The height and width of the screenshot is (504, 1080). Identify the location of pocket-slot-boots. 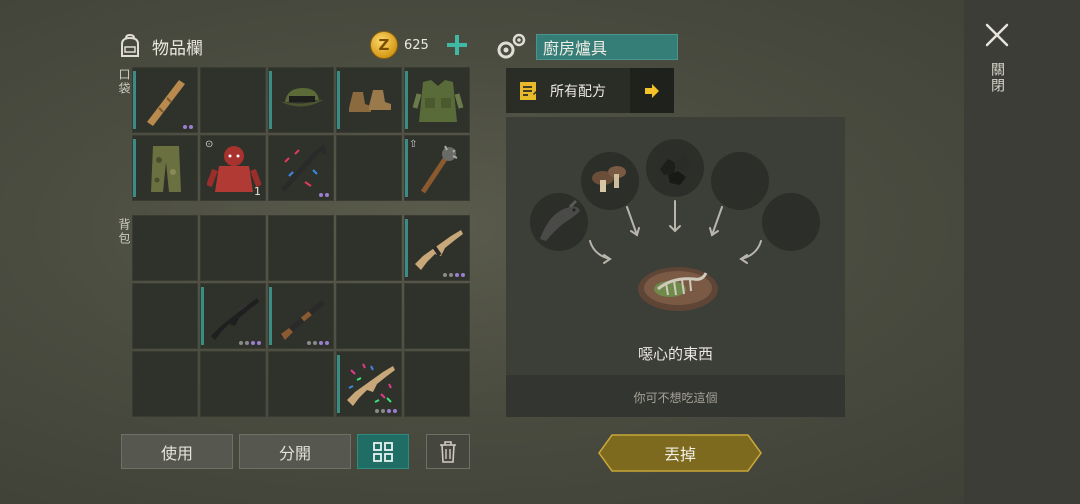
(369, 100).